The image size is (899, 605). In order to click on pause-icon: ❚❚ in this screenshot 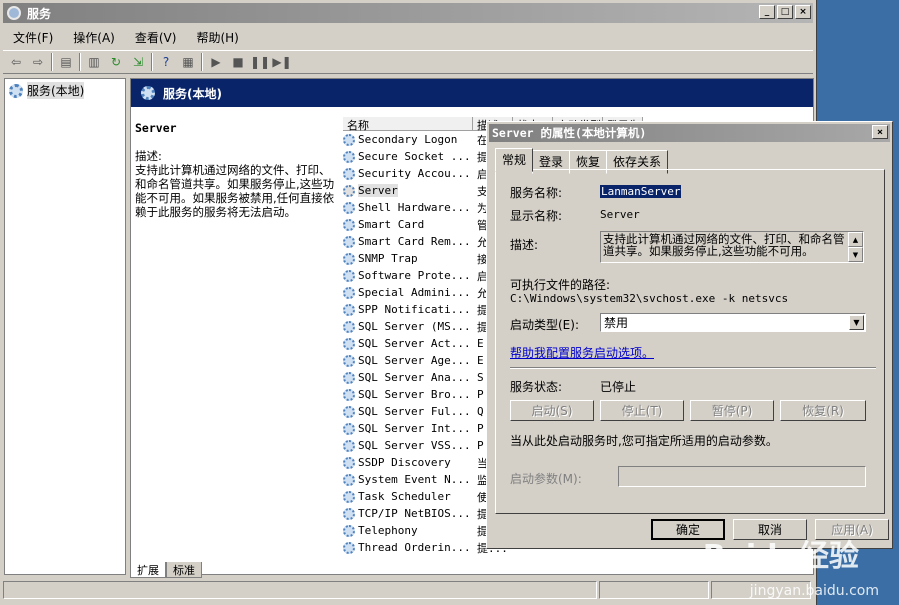, I will do `click(260, 62)`.